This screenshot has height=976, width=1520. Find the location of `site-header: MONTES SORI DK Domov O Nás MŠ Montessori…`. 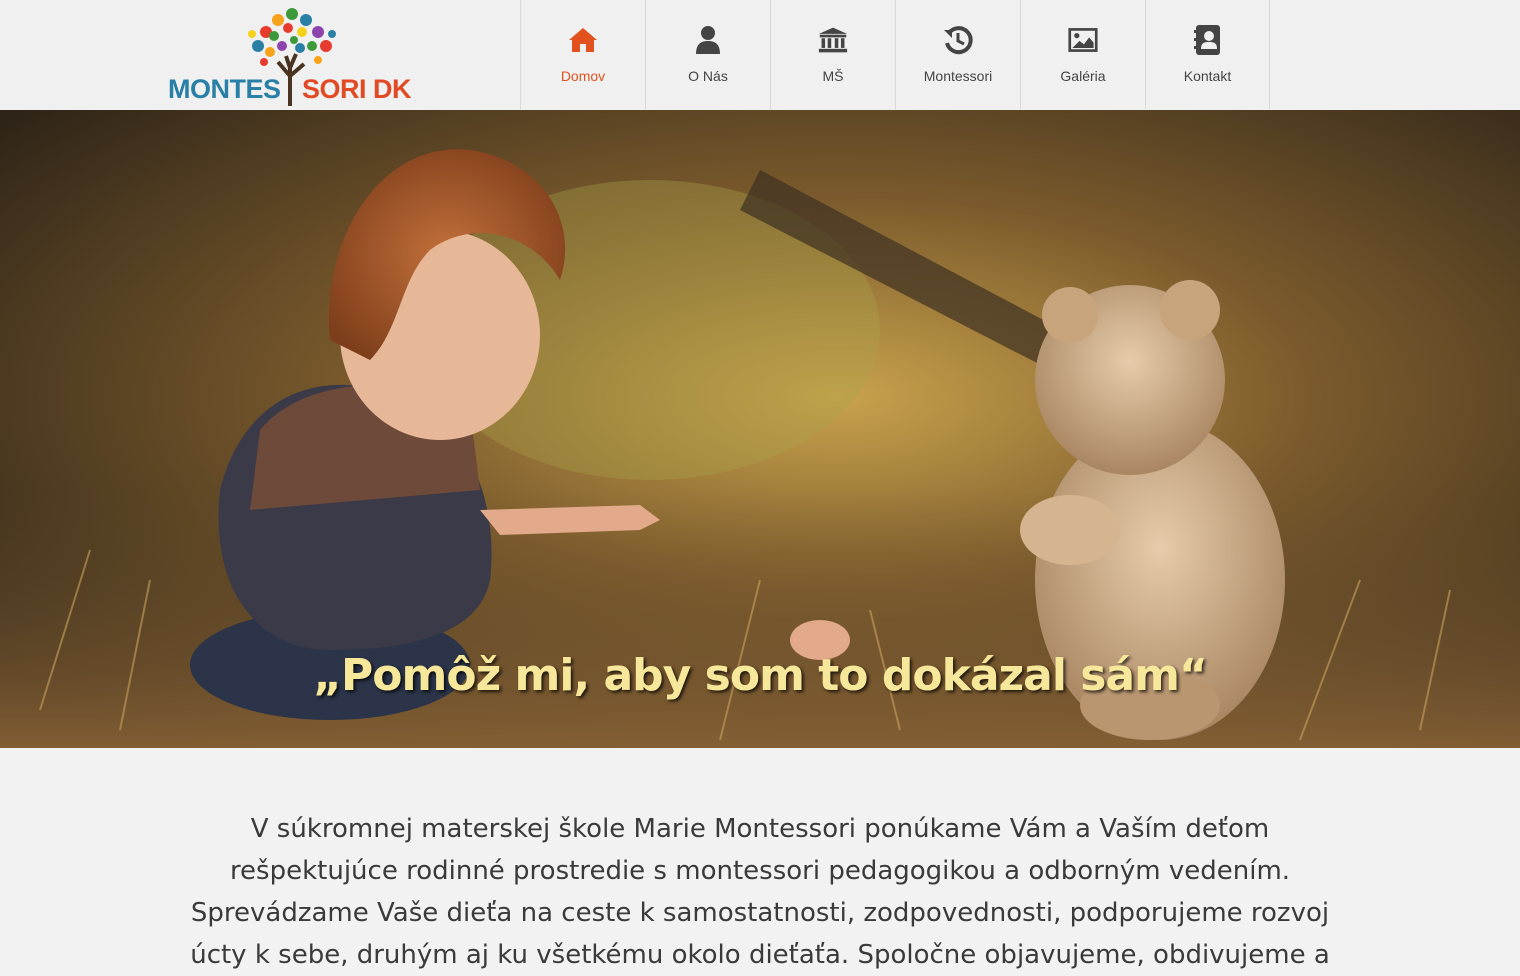

site-header: MONTES SORI DK Domov O Nás MŠ Montessori… is located at coordinates (760, 55).